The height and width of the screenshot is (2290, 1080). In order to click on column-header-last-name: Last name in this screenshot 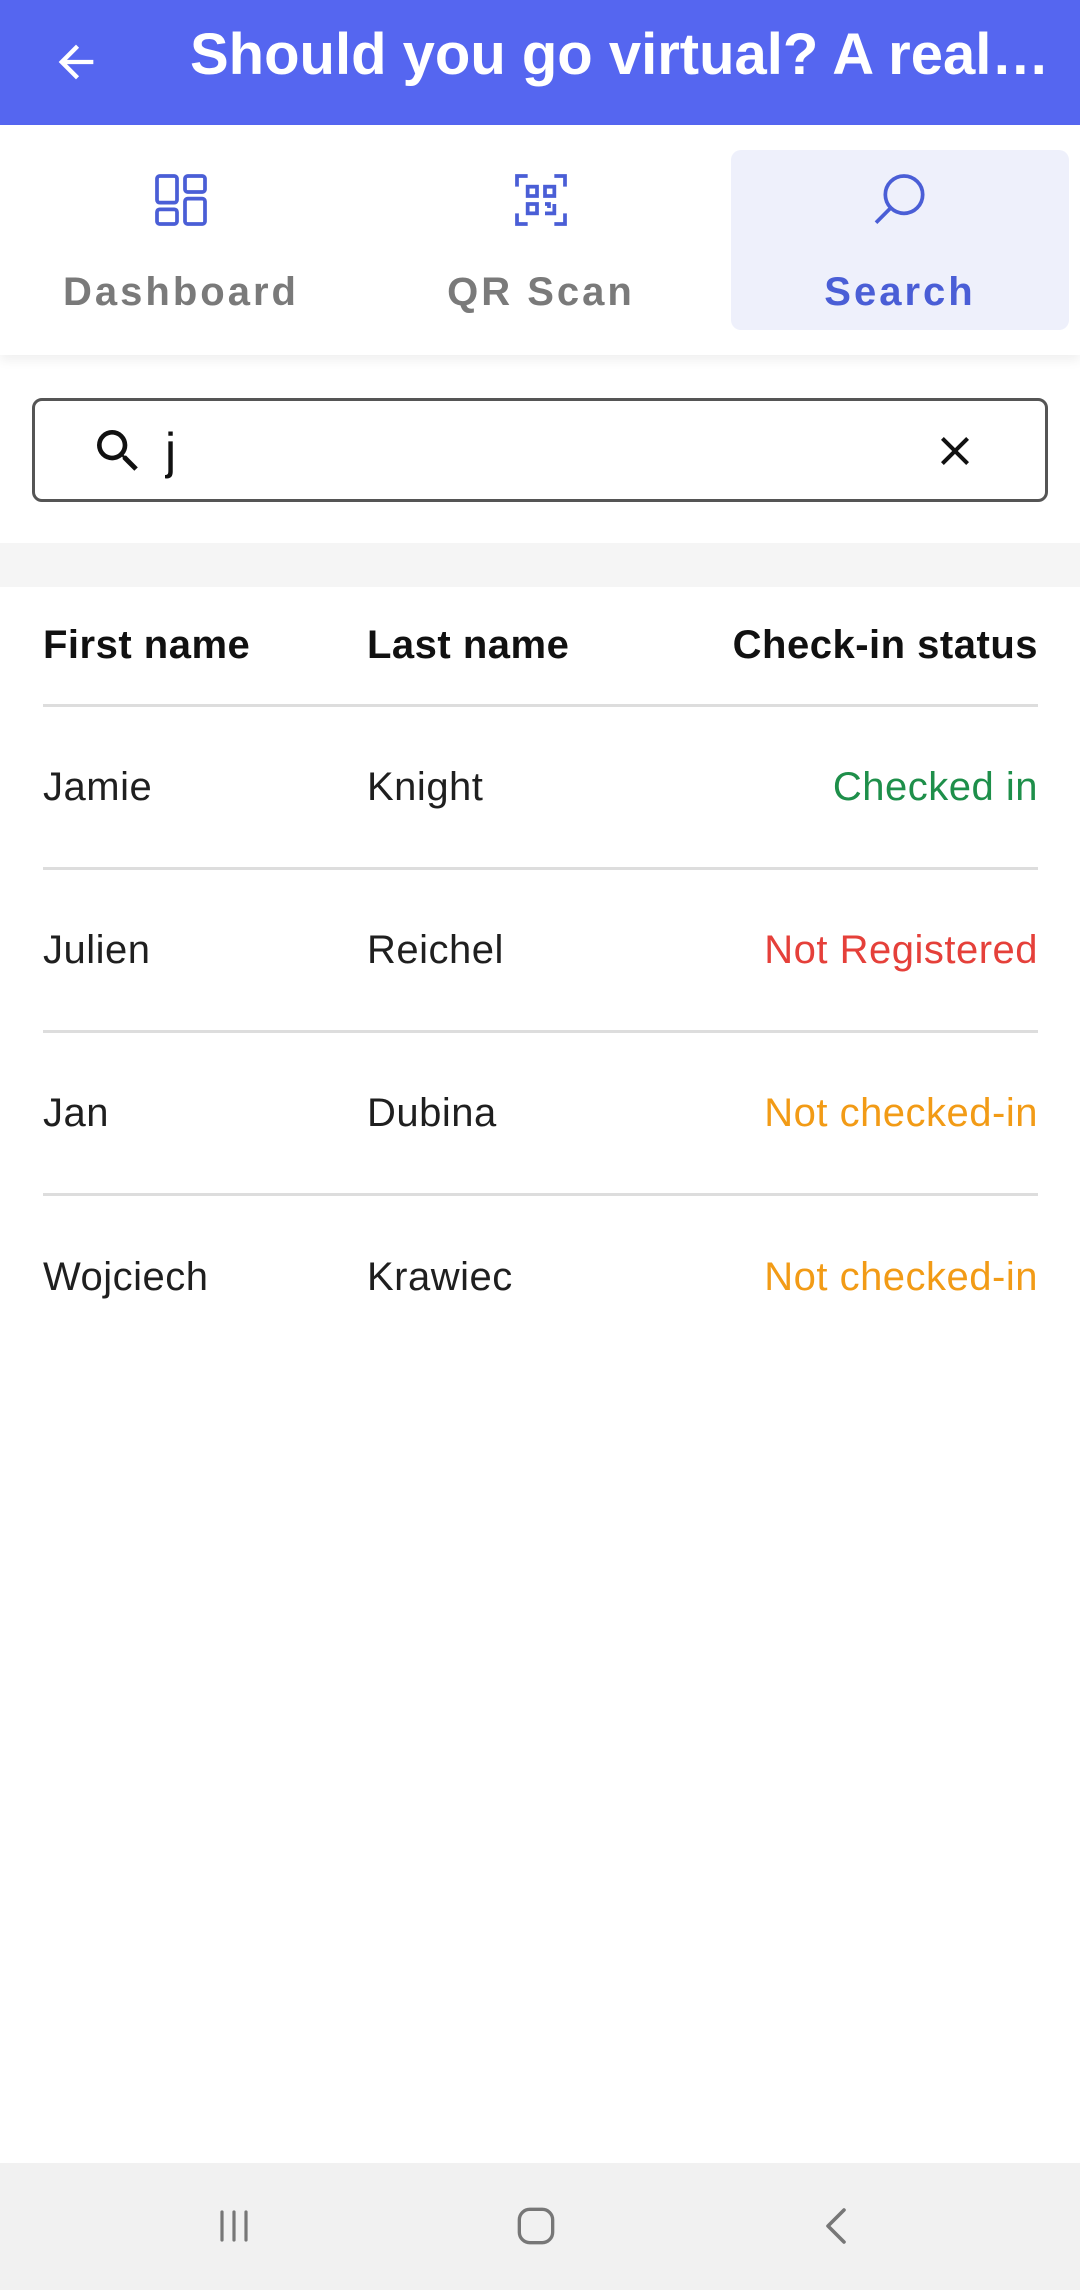, I will do `click(468, 645)`.